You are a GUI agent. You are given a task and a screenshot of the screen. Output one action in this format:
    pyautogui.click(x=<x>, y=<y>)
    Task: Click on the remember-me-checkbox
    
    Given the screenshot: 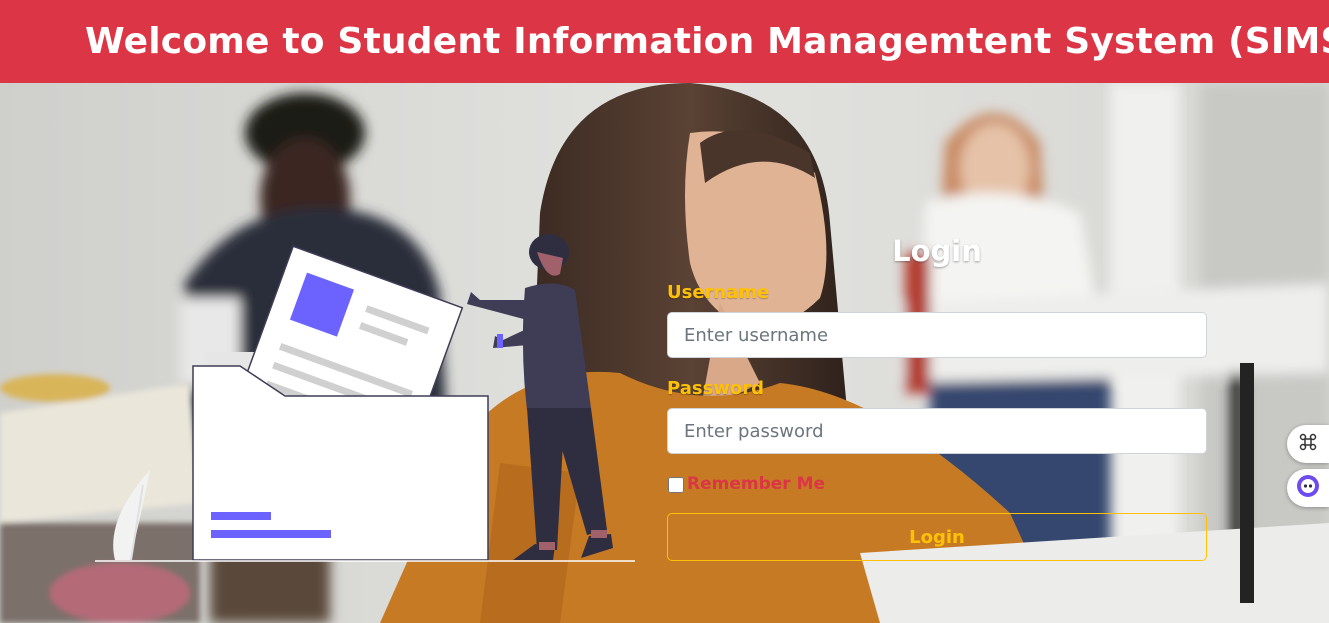 What is the action you would take?
    pyautogui.click(x=676, y=485)
    